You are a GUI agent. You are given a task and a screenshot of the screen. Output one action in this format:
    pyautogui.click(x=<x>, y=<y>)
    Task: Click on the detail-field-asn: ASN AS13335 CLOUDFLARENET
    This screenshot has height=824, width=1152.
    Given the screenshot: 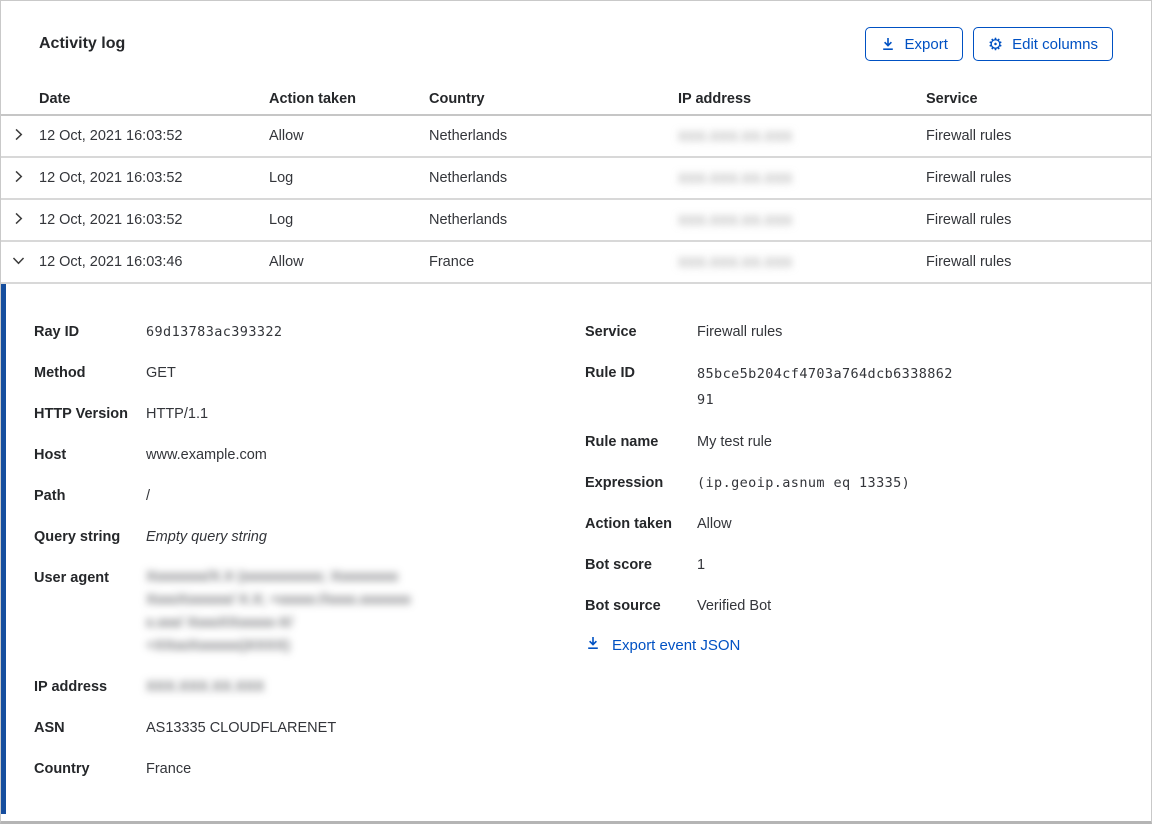 What is the action you would take?
    pyautogui.click(x=309, y=728)
    